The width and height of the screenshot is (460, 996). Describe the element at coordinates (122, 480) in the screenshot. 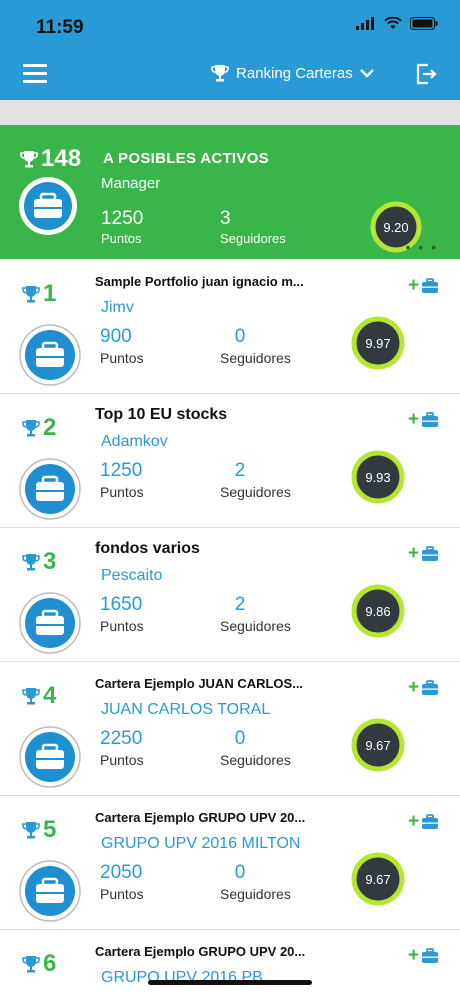

I see `points: 1250 Puntos` at that location.